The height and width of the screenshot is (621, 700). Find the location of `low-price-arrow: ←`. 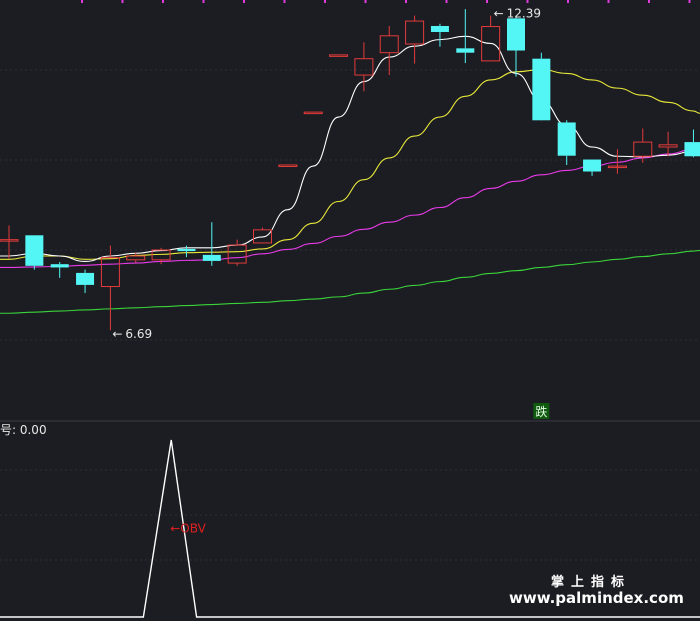

low-price-arrow: ← is located at coordinates (117, 334).